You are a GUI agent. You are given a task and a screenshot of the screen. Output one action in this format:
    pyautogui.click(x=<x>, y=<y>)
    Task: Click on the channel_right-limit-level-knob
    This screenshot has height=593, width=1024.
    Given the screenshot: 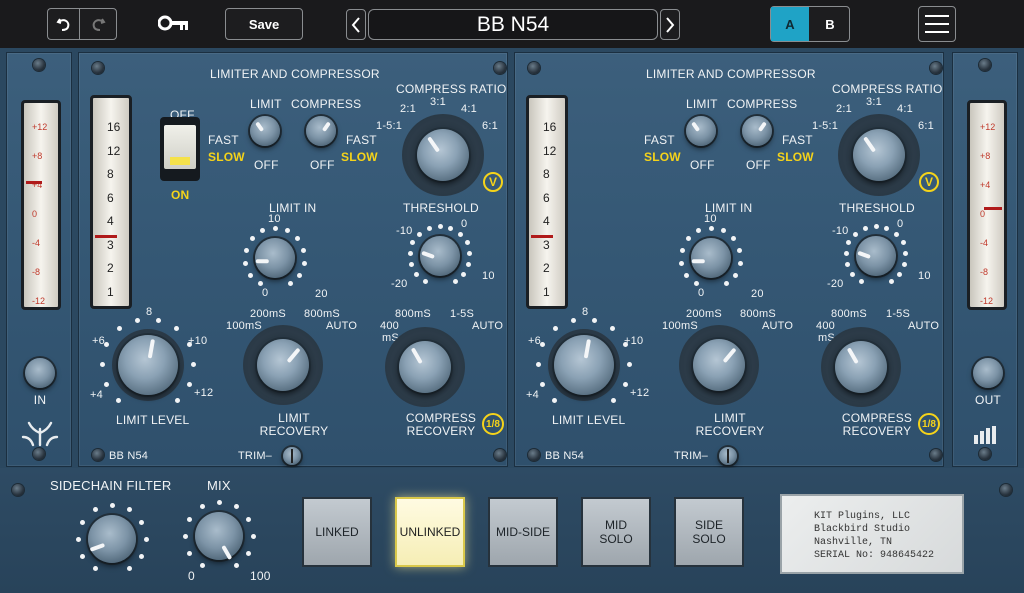 What is the action you would take?
    pyautogui.click(x=584, y=365)
    